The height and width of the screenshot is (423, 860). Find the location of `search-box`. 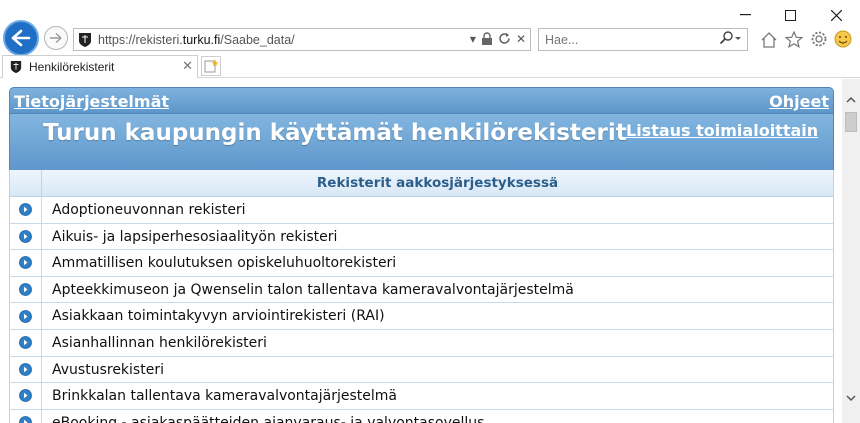

search-box is located at coordinates (643, 39).